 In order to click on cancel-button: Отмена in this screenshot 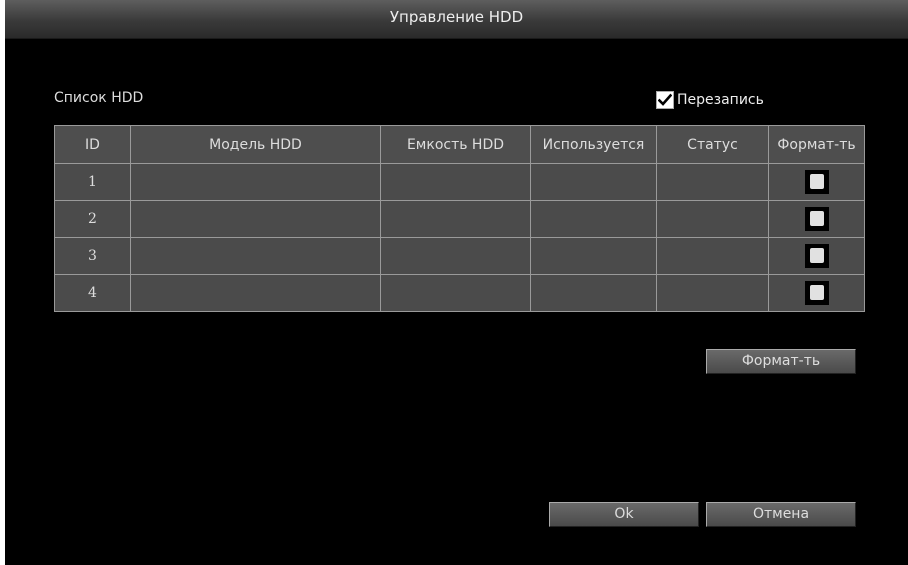, I will do `click(781, 514)`.